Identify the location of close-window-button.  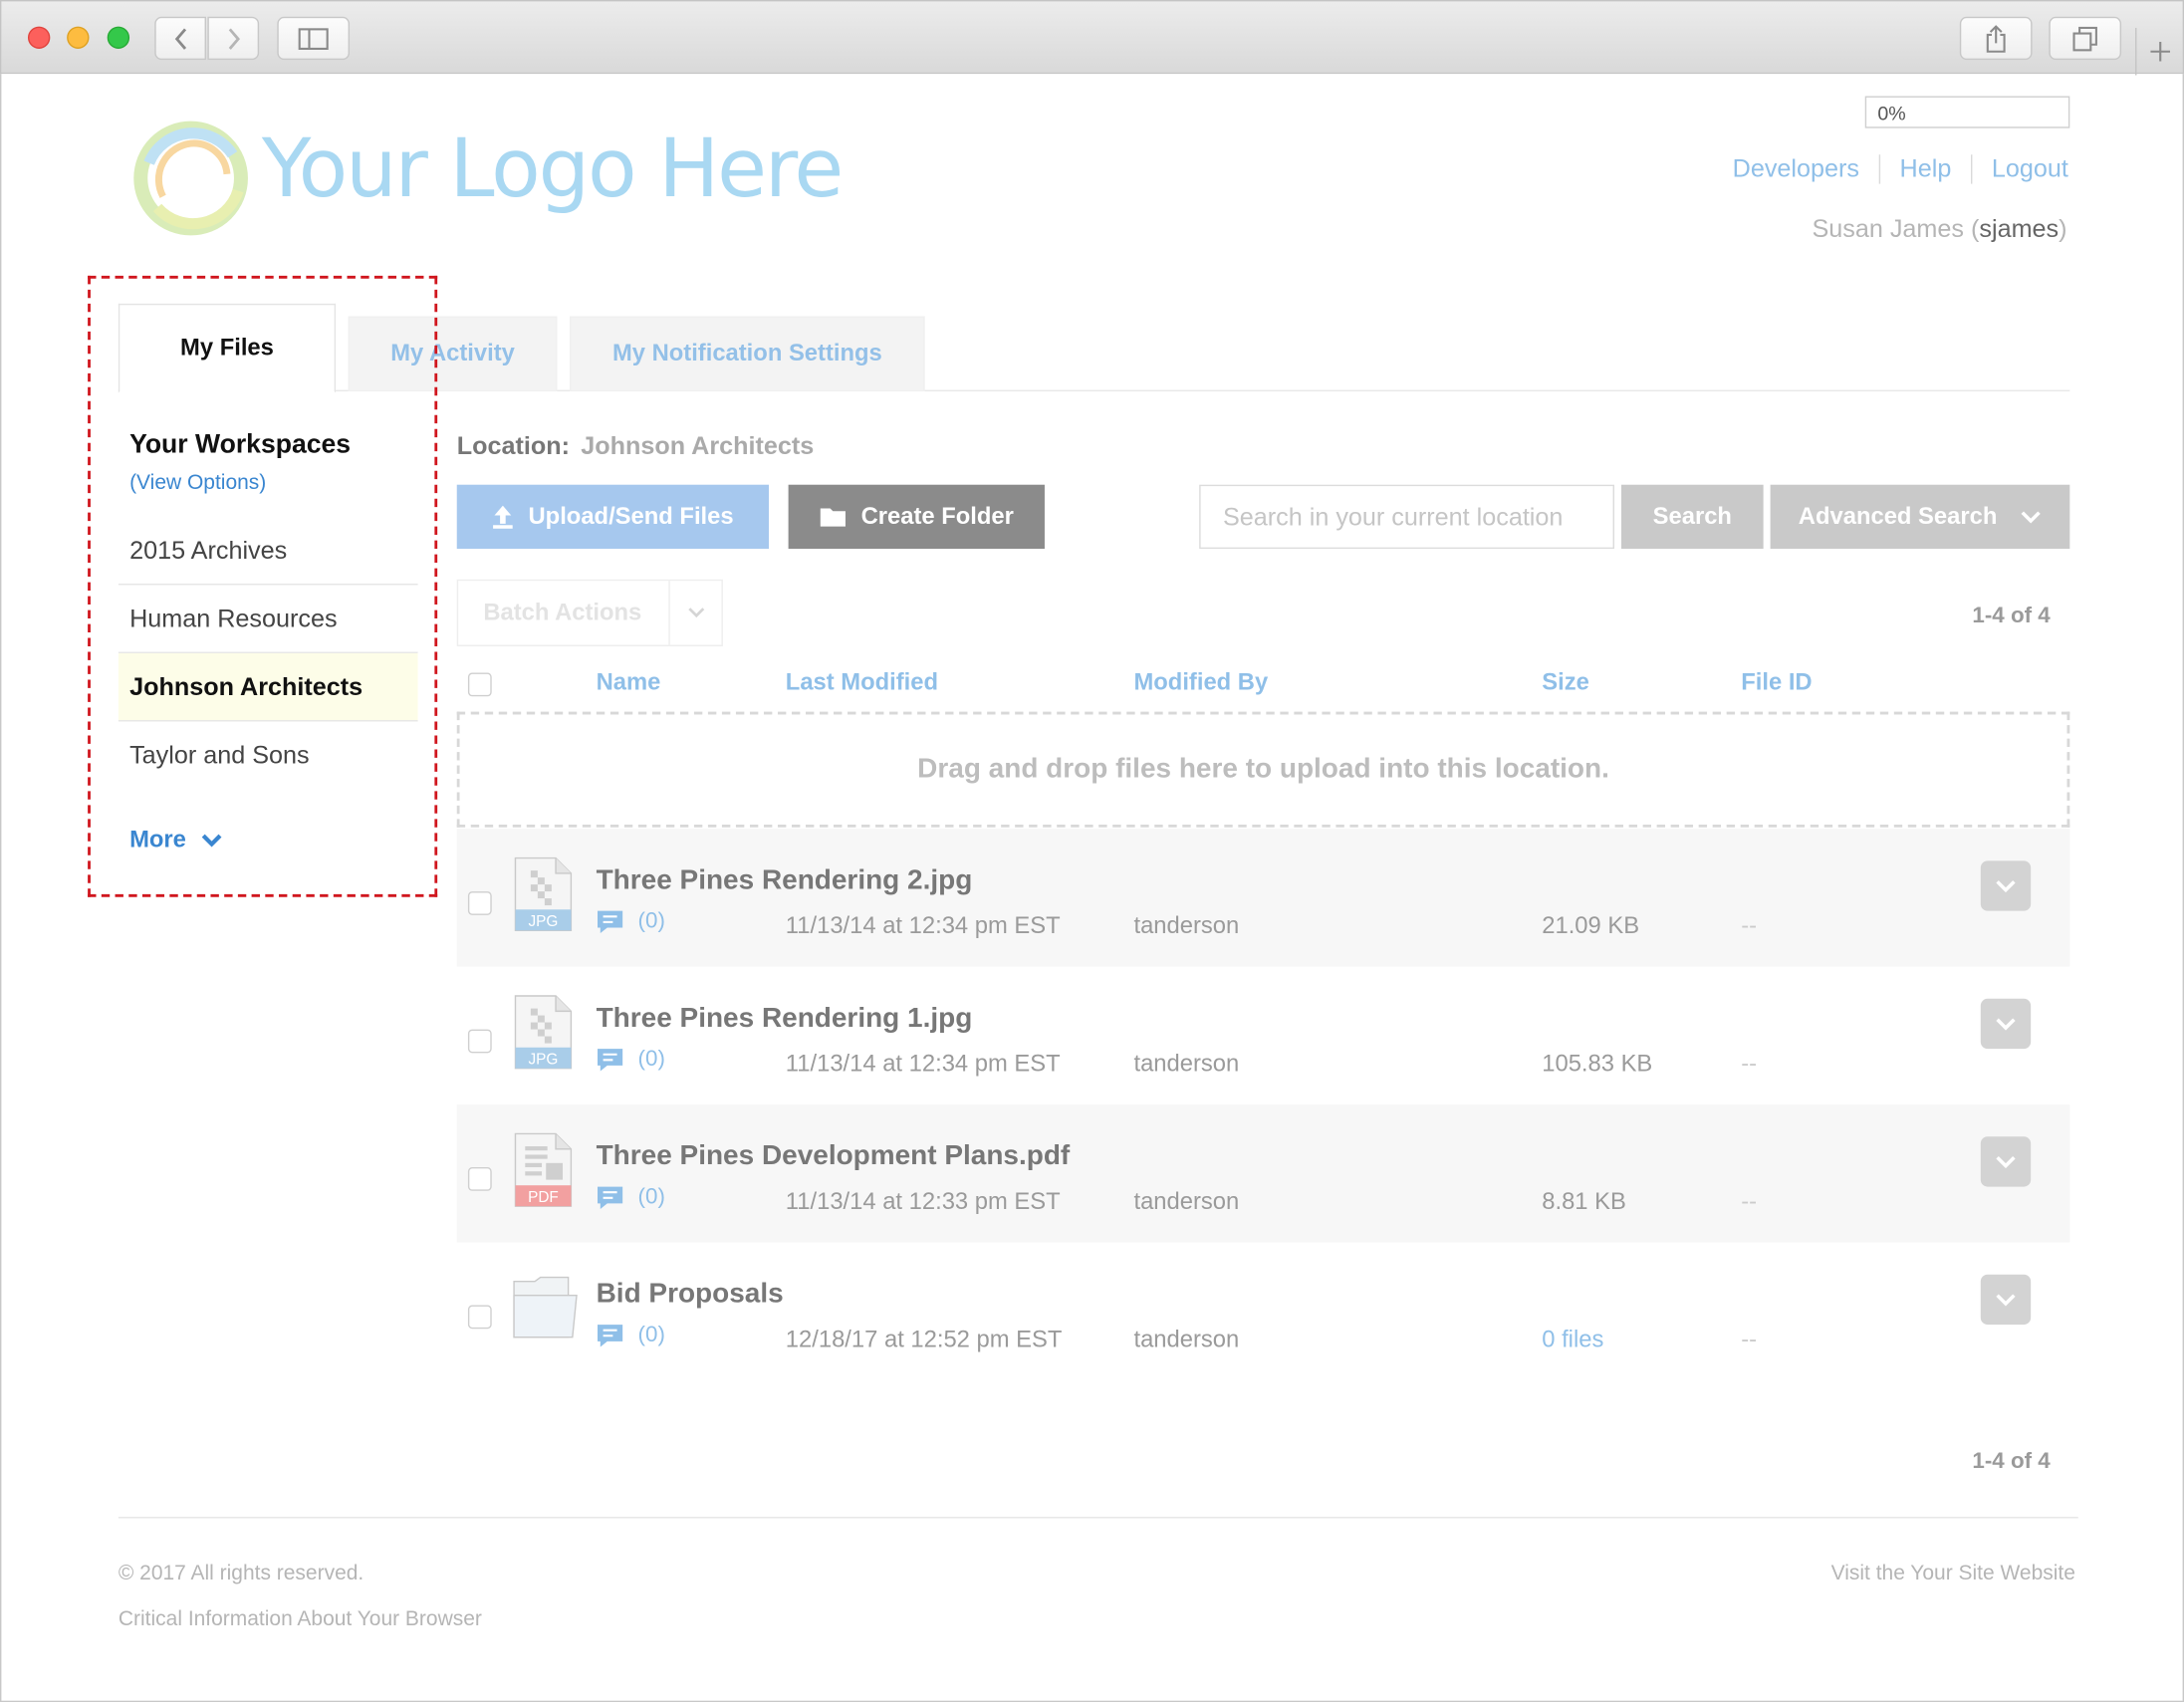
(39, 37).